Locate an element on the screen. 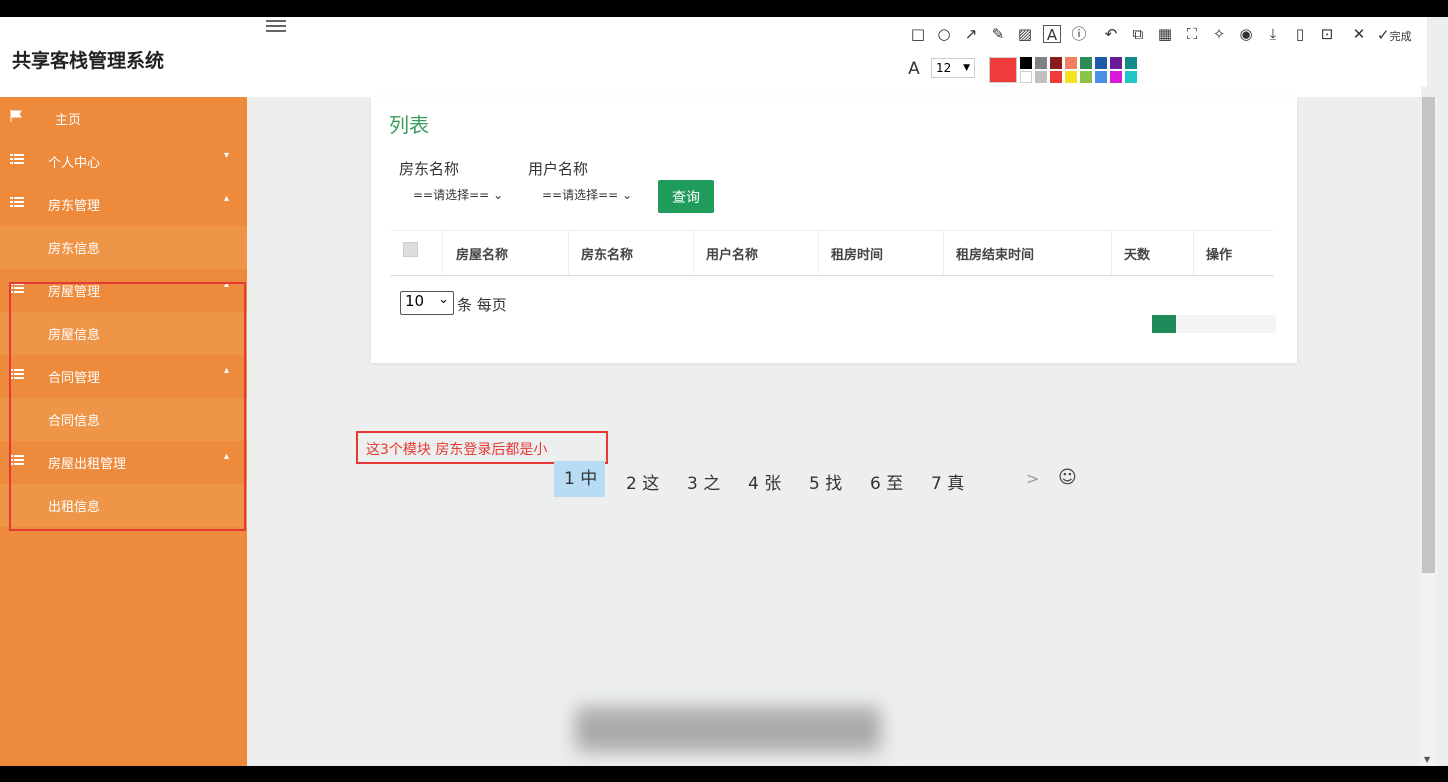 The image size is (1448, 782). ime-next-page-icon: > is located at coordinates (1032, 478).